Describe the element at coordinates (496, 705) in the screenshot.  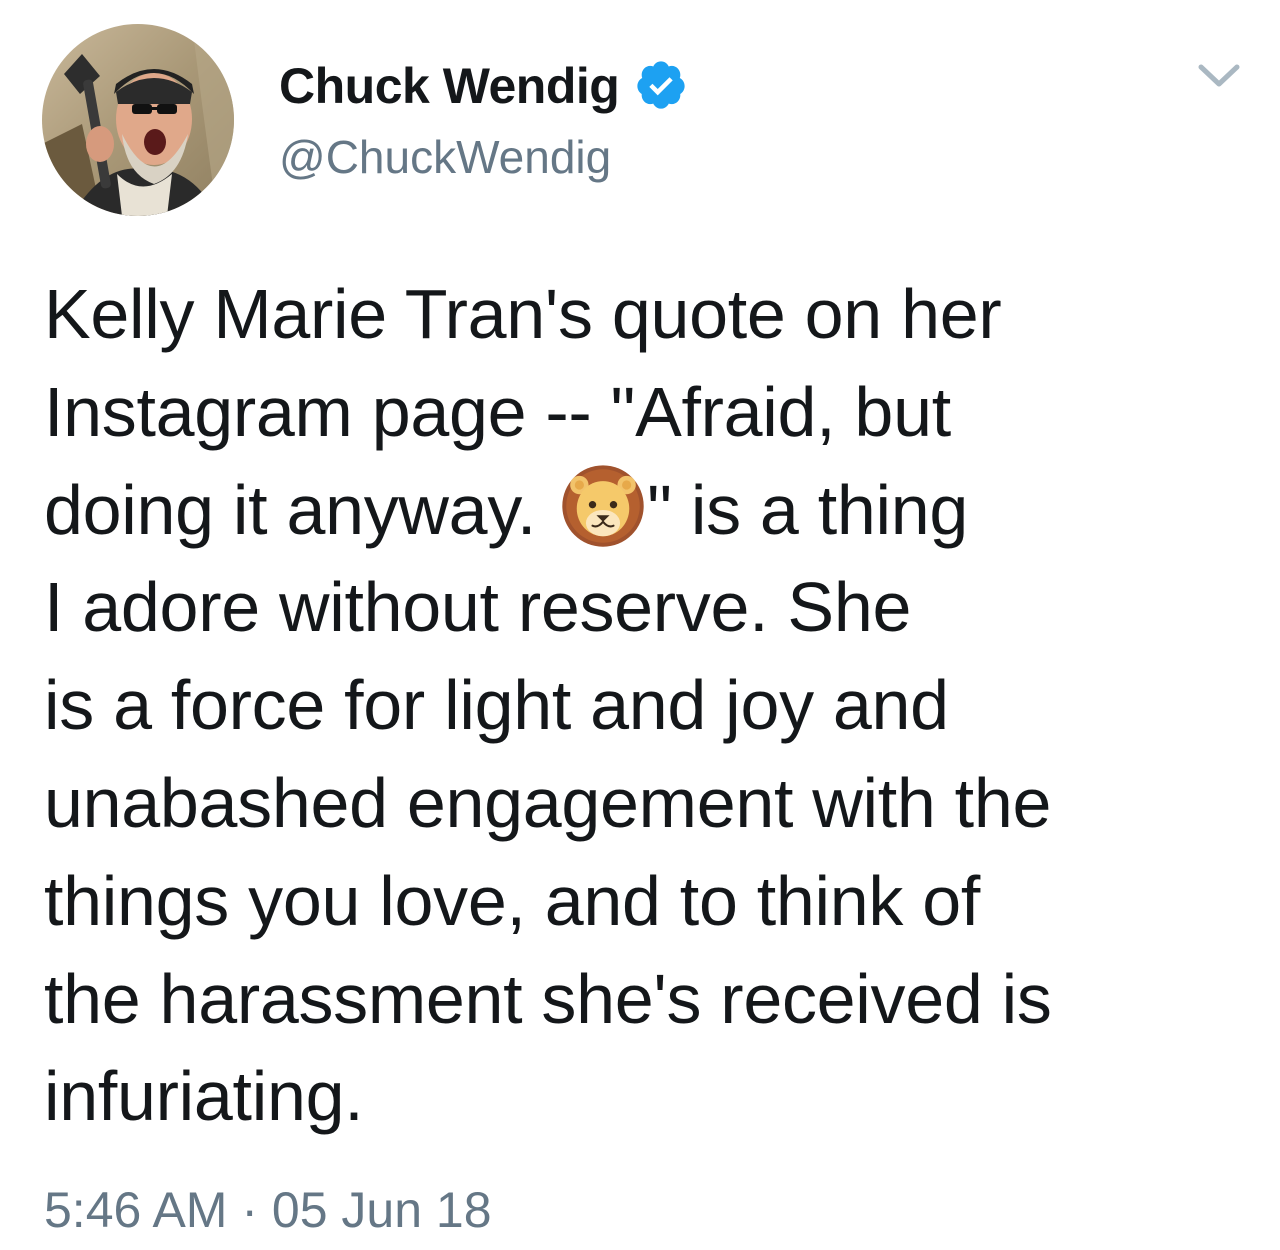
I see `tweet-line: is a force for light and joy and` at that location.